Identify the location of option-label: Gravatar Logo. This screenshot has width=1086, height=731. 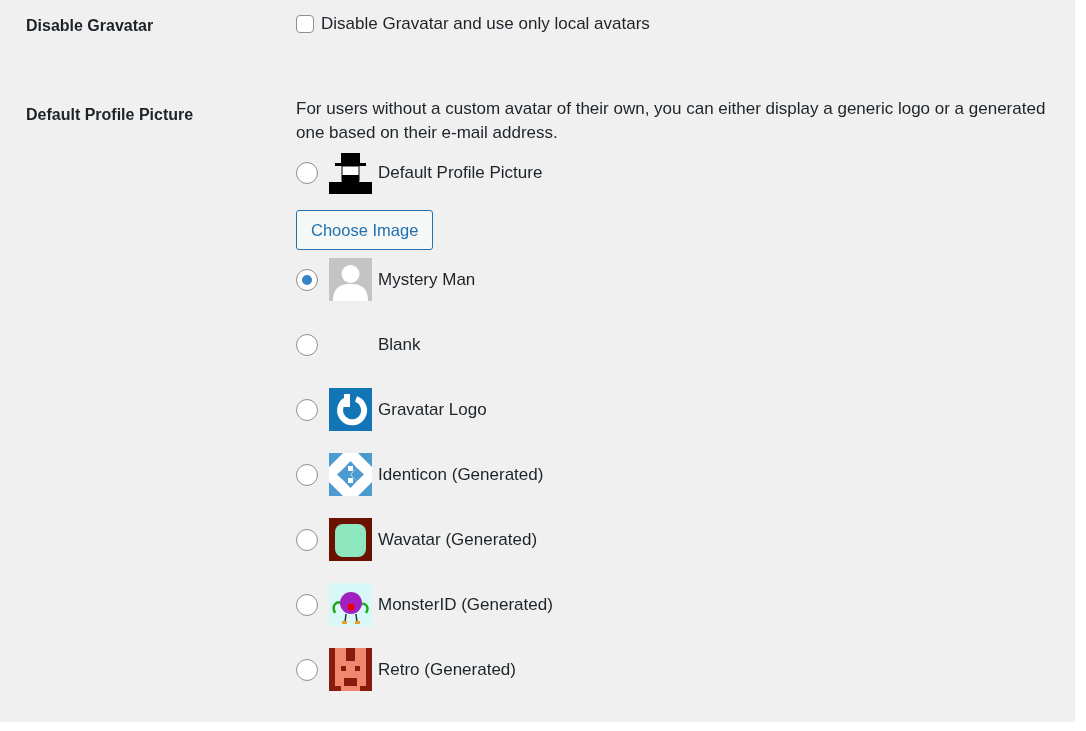
(432, 409).